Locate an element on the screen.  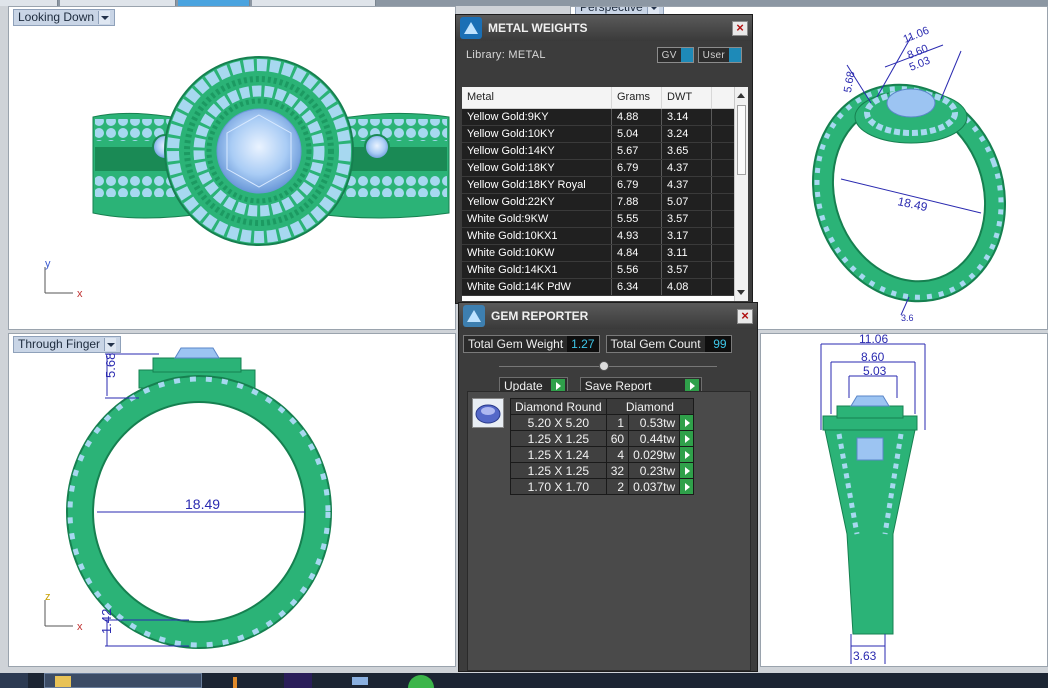
column-header-metal: Metal is located at coordinates (537, 97).